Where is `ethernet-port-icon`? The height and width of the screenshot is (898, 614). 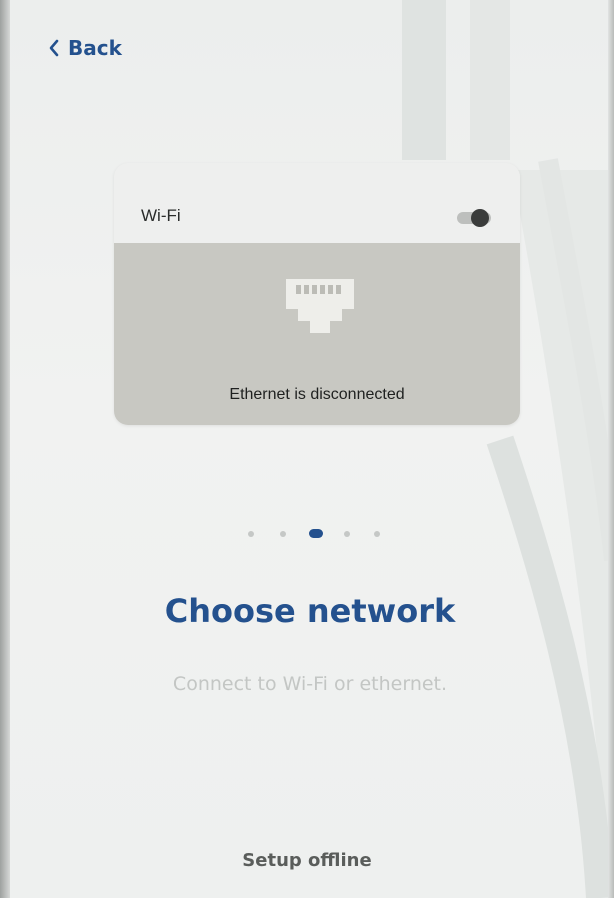 ethernet-port-icon is located at coordinates (320, 306).